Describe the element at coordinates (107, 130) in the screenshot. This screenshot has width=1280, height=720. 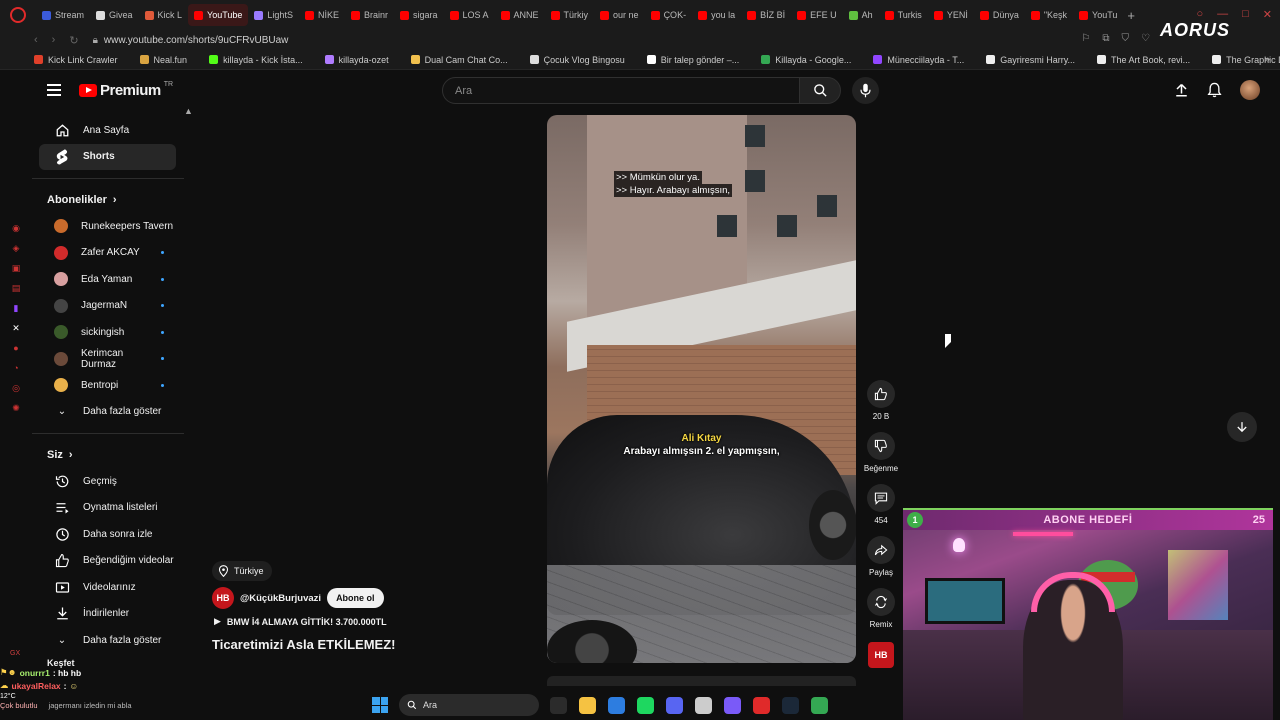
I see `sidebar-item-home: Ana Sayfa` at that location.